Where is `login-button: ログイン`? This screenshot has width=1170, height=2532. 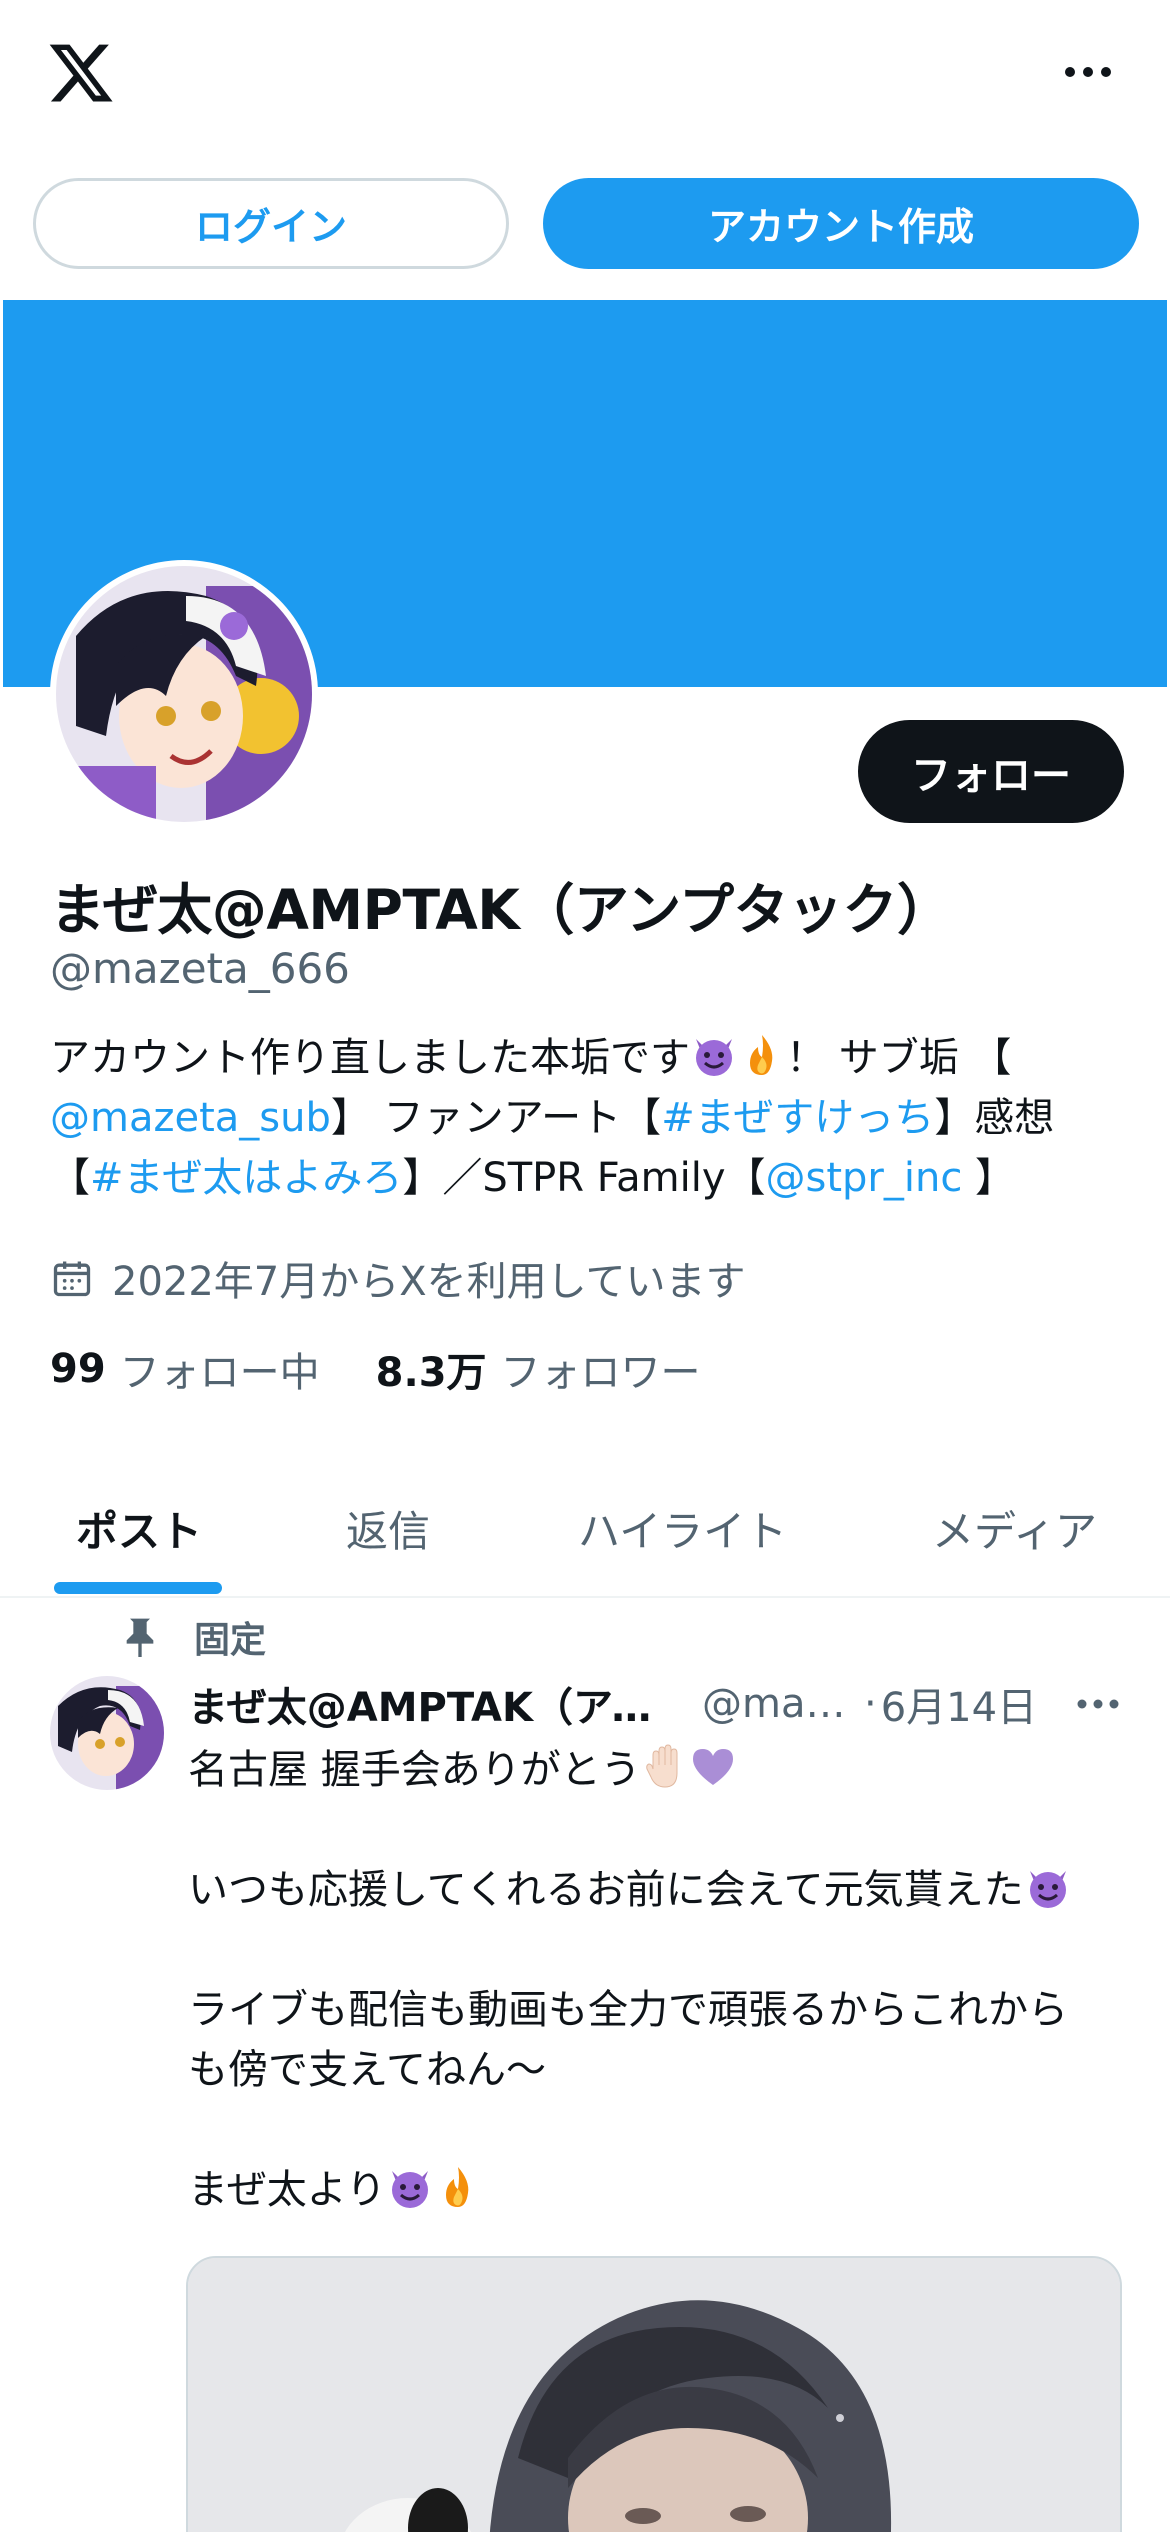 login-button: ログイン is located at coordinates (271, 223).